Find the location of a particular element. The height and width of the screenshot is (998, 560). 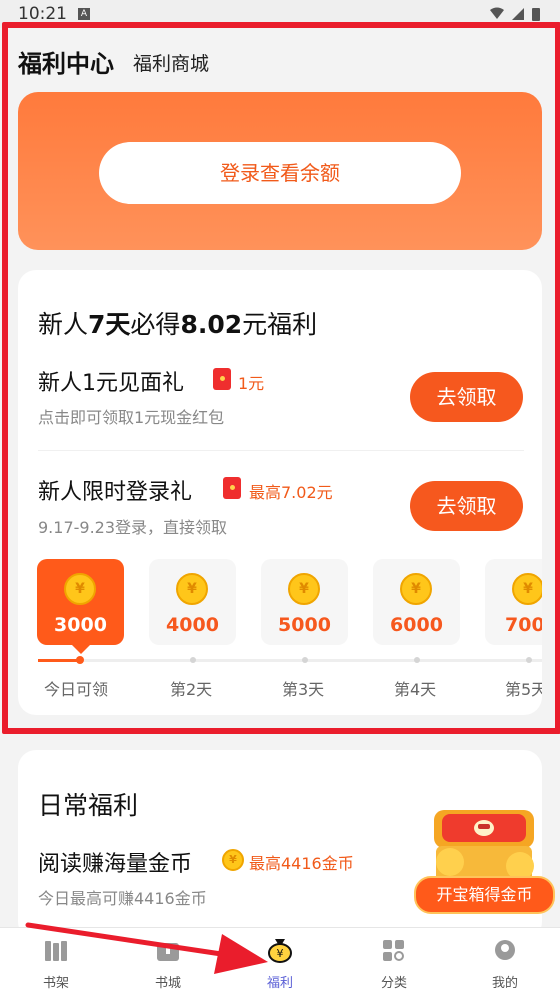

open-chest-button: 开宝箱得金币 is located at coordinates (484, 895).